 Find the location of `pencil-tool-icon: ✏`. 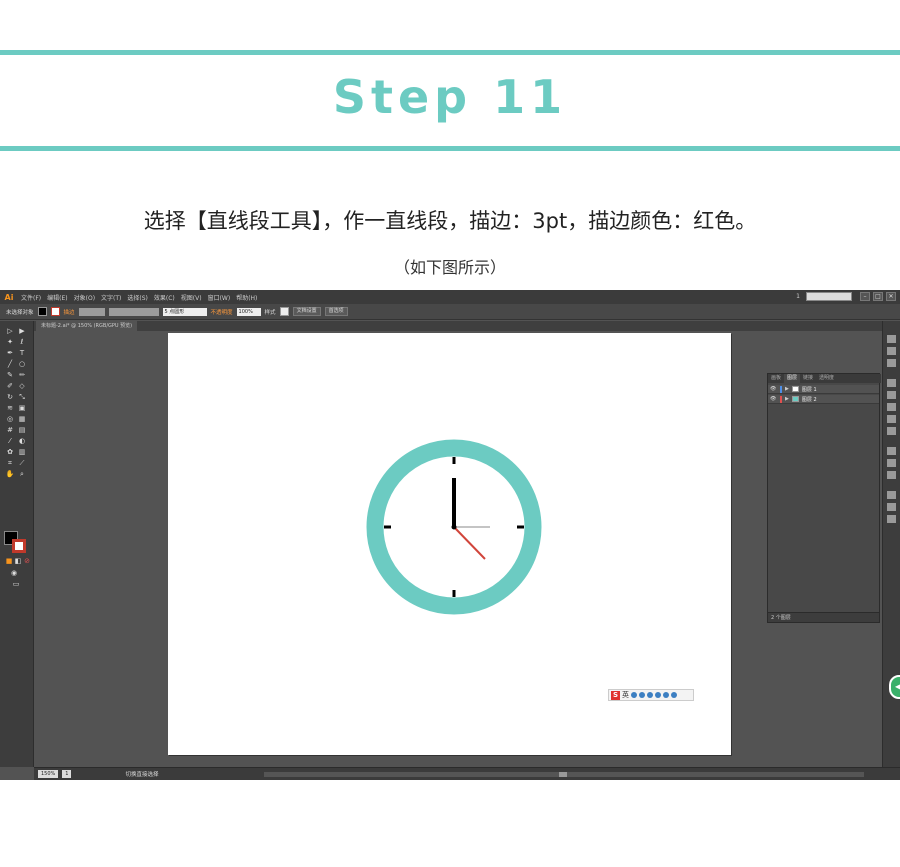

pencil-tool-icon: ✏ is located at coordinates (22, 375).